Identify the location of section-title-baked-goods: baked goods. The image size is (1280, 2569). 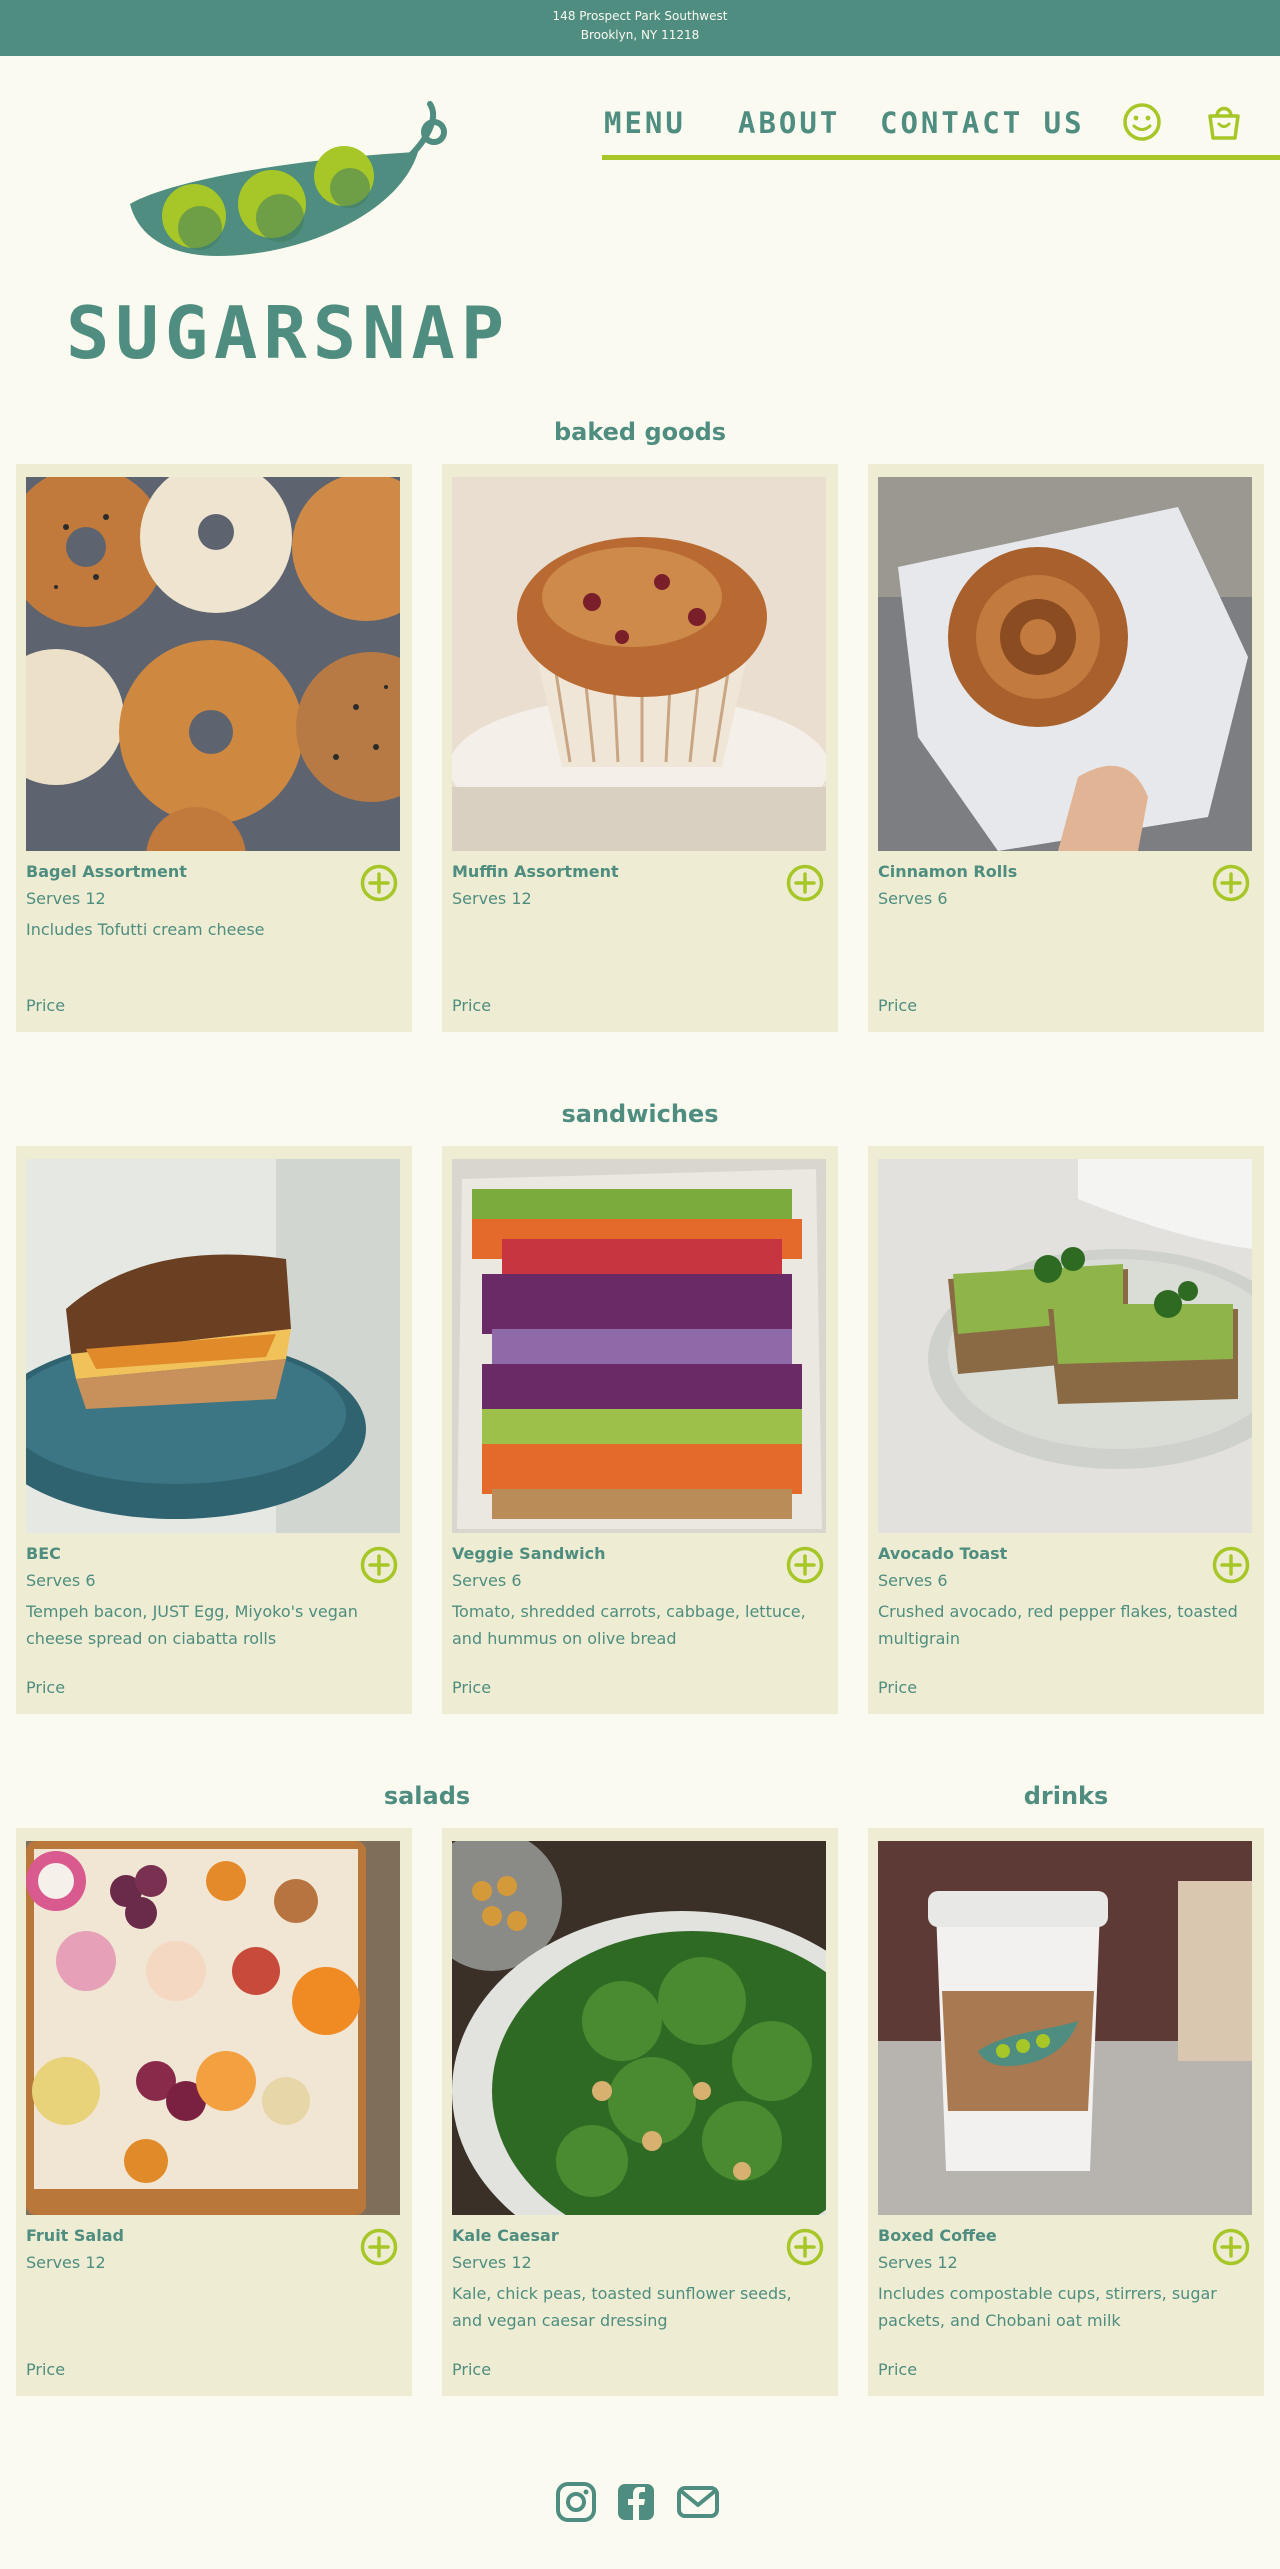
(640, 432).